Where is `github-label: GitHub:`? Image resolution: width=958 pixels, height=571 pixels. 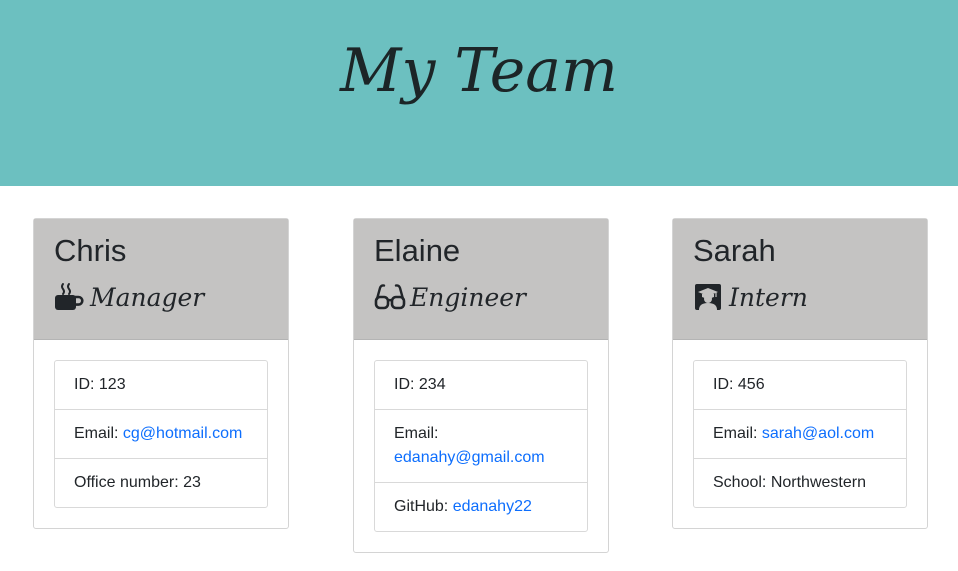 github-label: GitHub: is located at coordinates (423, 506).